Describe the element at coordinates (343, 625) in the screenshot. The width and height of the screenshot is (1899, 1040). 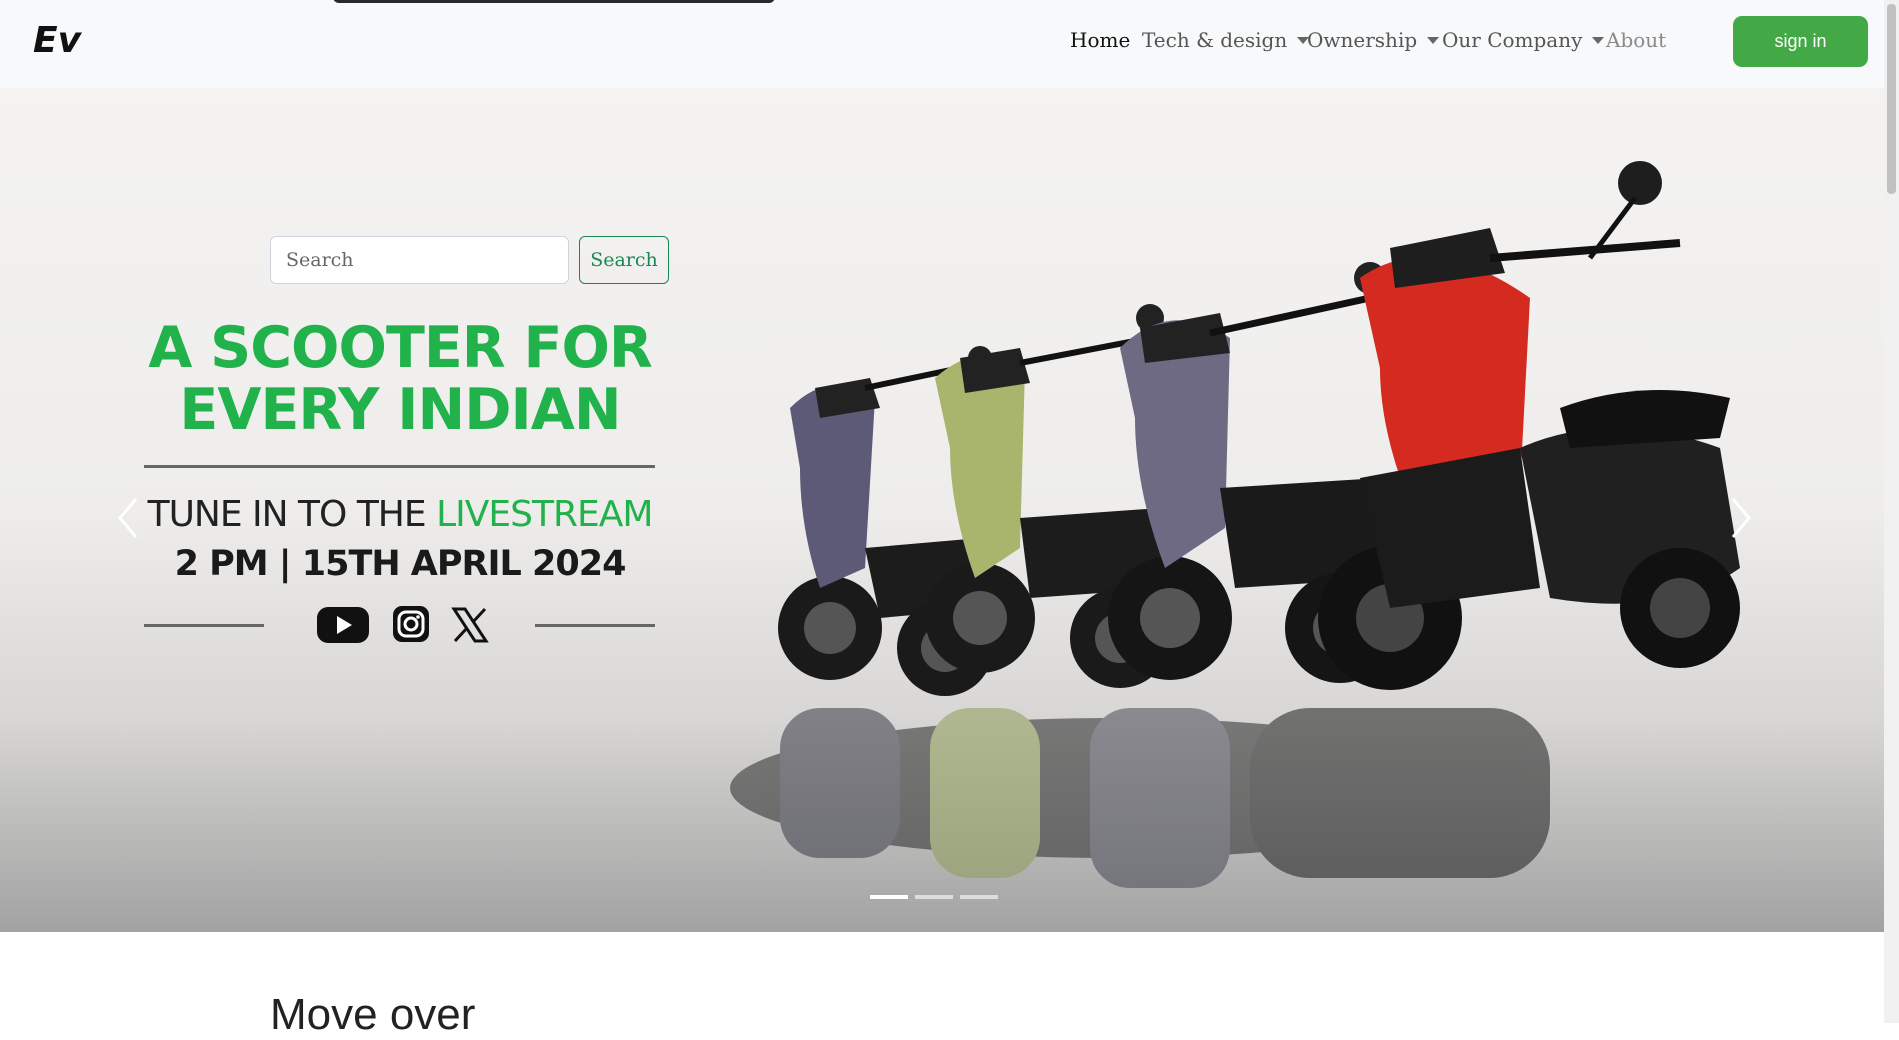
I see `youtube-icon` at that location.